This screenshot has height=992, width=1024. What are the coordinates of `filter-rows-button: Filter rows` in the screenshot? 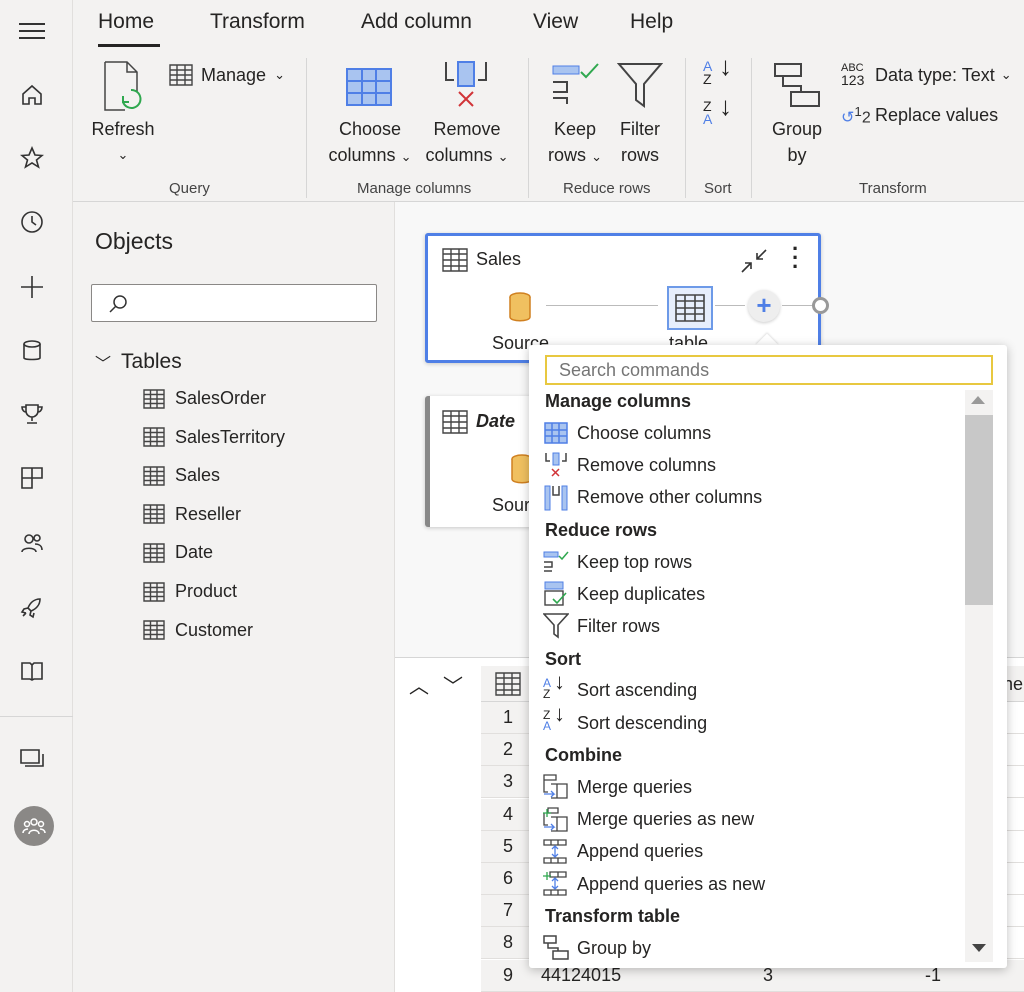 It's located at (640, 113).